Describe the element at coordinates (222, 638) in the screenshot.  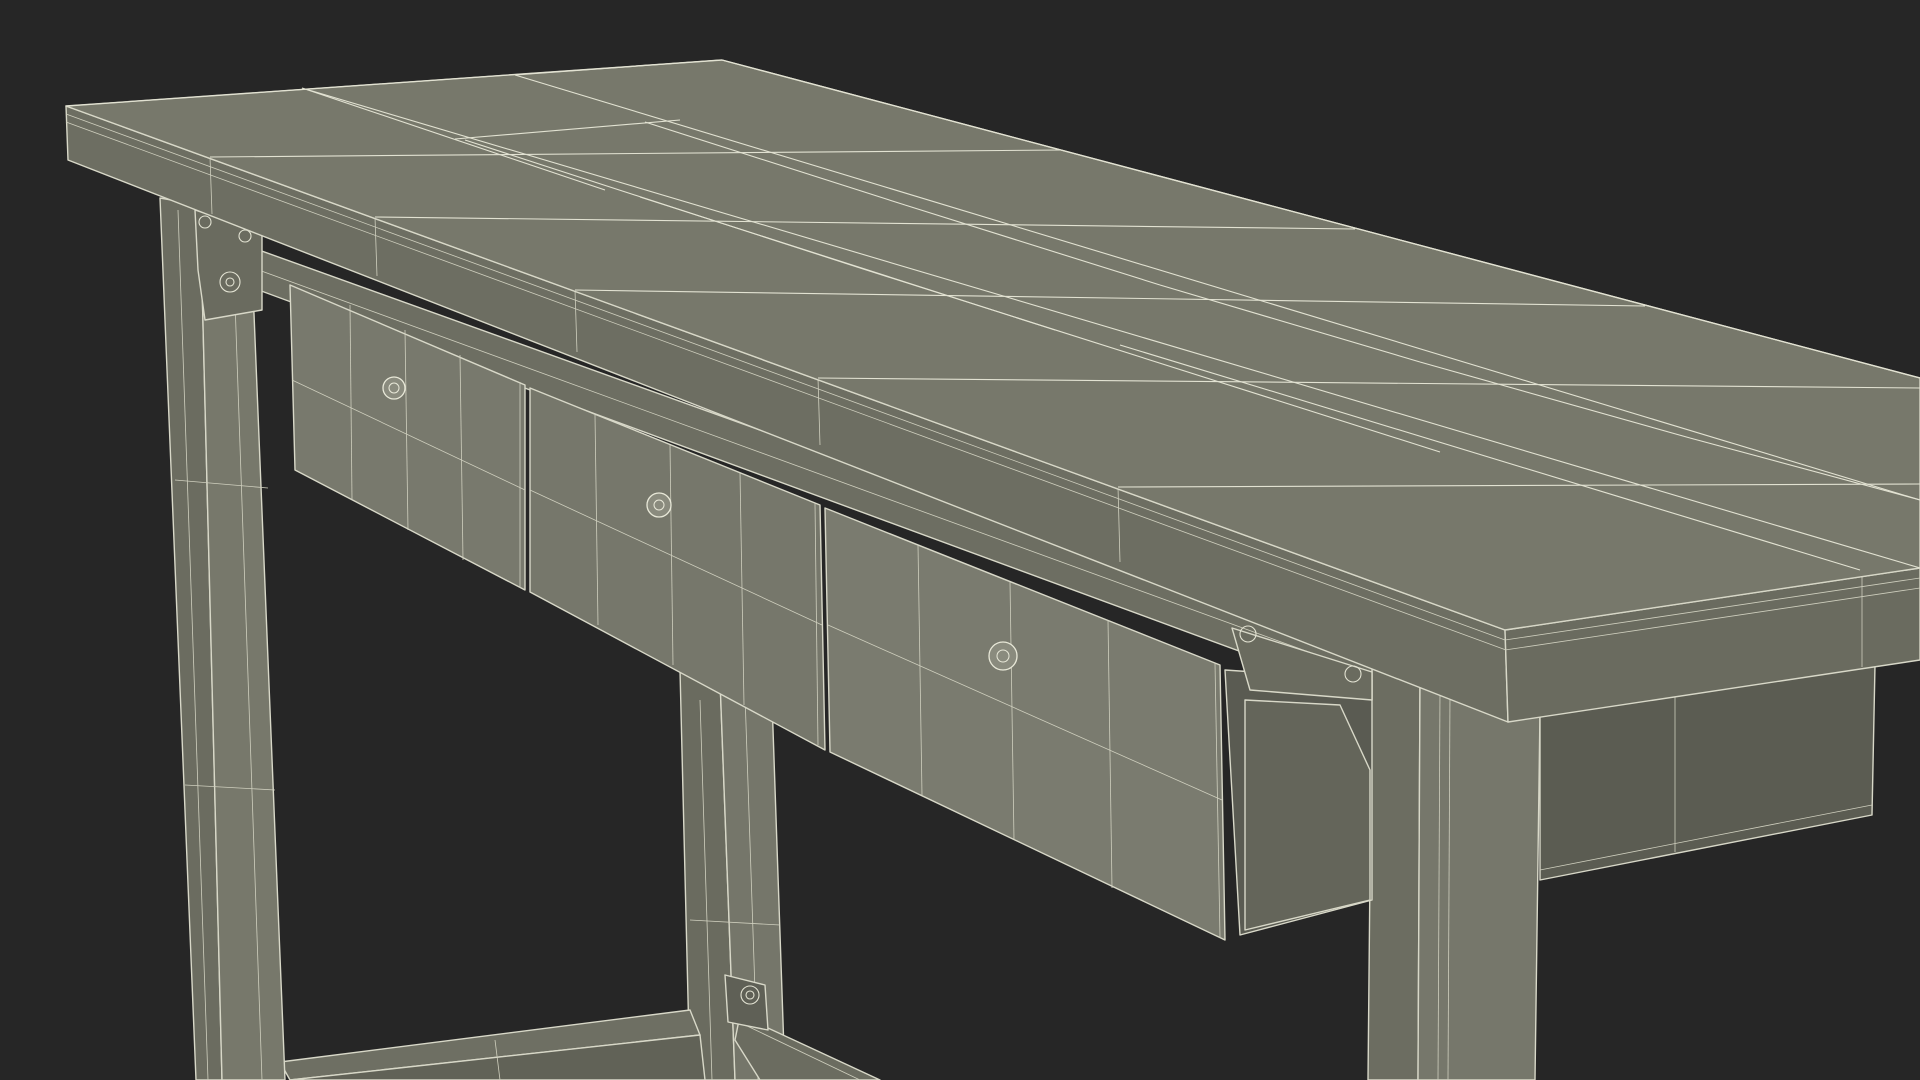
I see `front-leg-left` at that location.